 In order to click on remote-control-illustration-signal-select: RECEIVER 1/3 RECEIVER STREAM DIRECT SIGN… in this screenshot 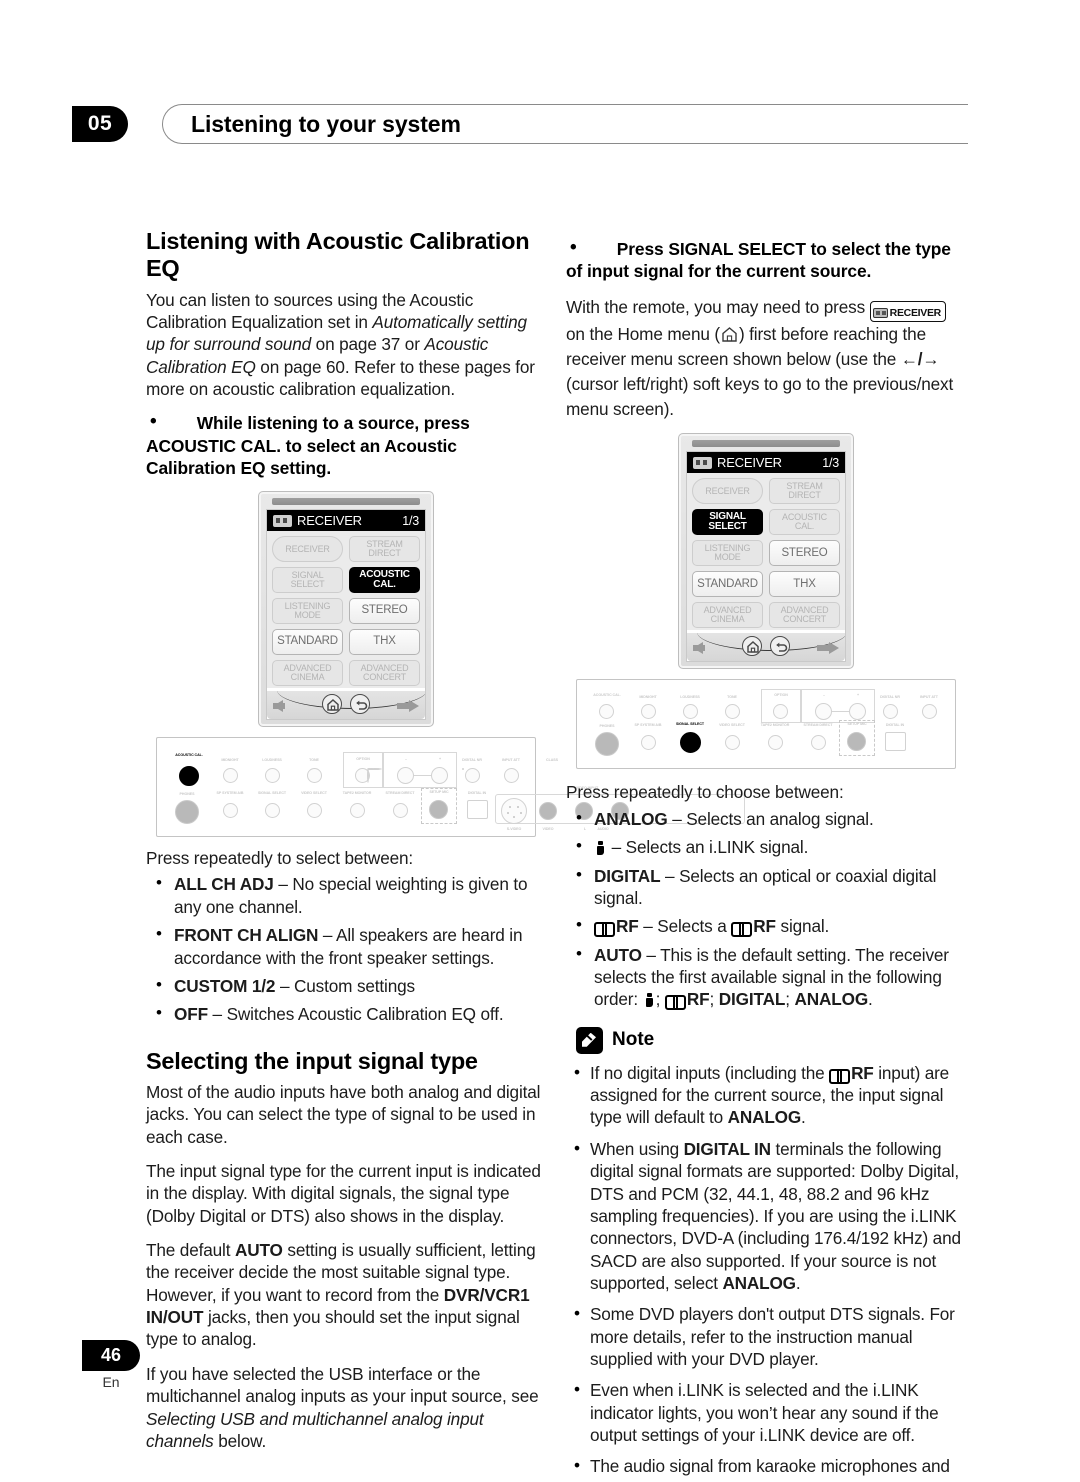, I will do `click(766, 551)`.